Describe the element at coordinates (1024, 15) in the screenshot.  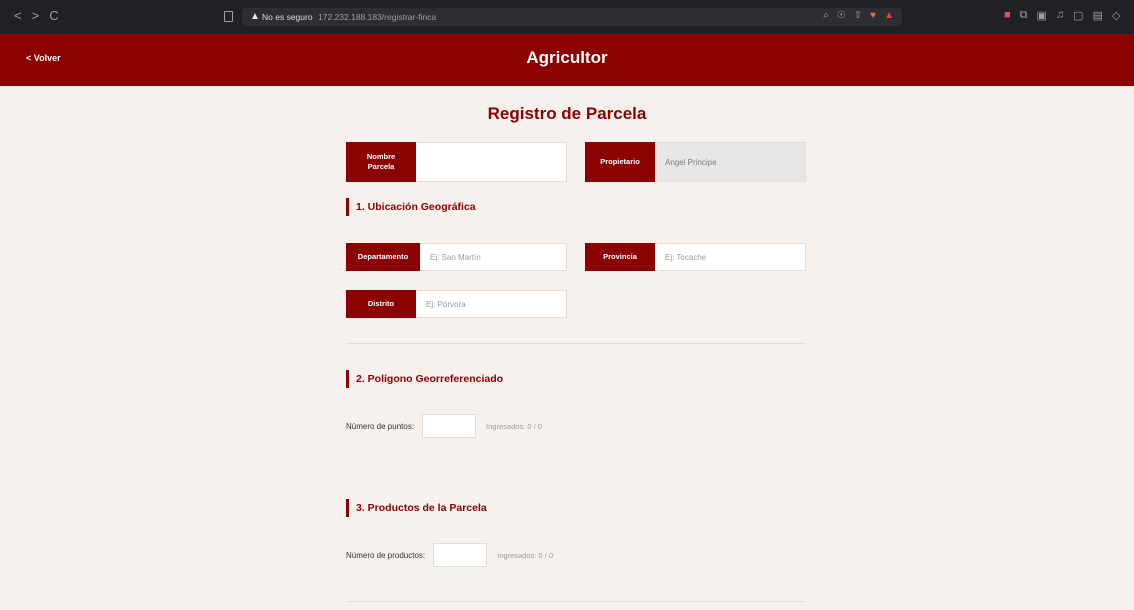
I see `extension-puzzle-icon: ⧉` at that location.